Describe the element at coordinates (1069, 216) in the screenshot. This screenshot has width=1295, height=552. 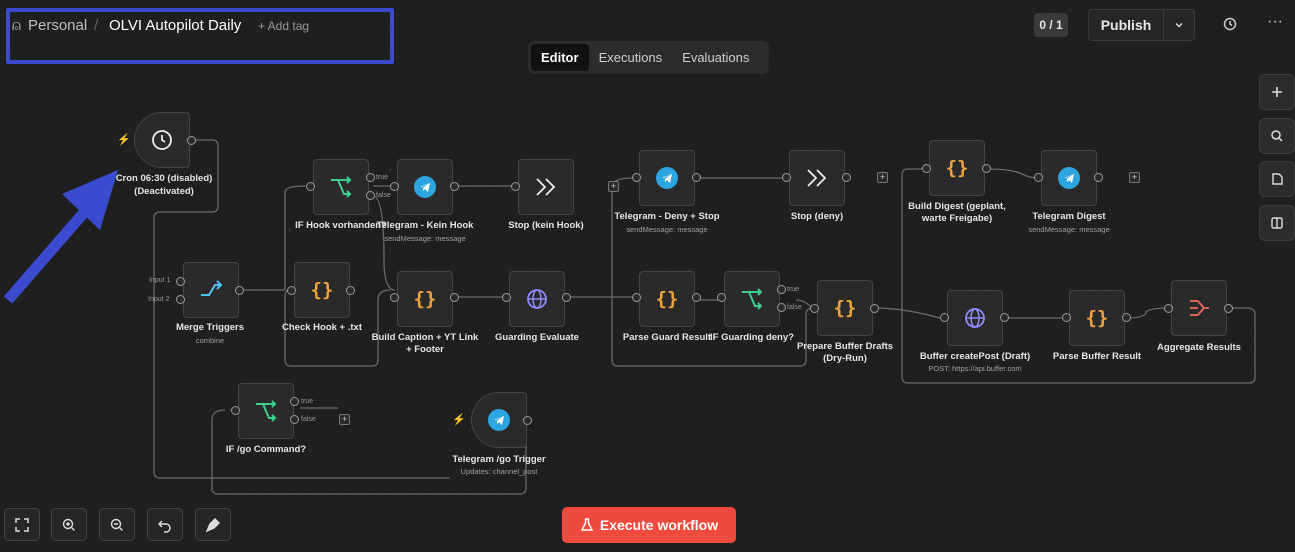
I see `node-label: Telegram Digest` at that location.